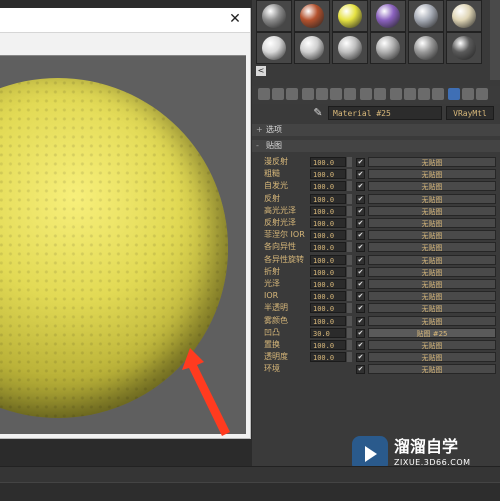  I want to click on rollout-maps: - 贴图, so click(376, 146).